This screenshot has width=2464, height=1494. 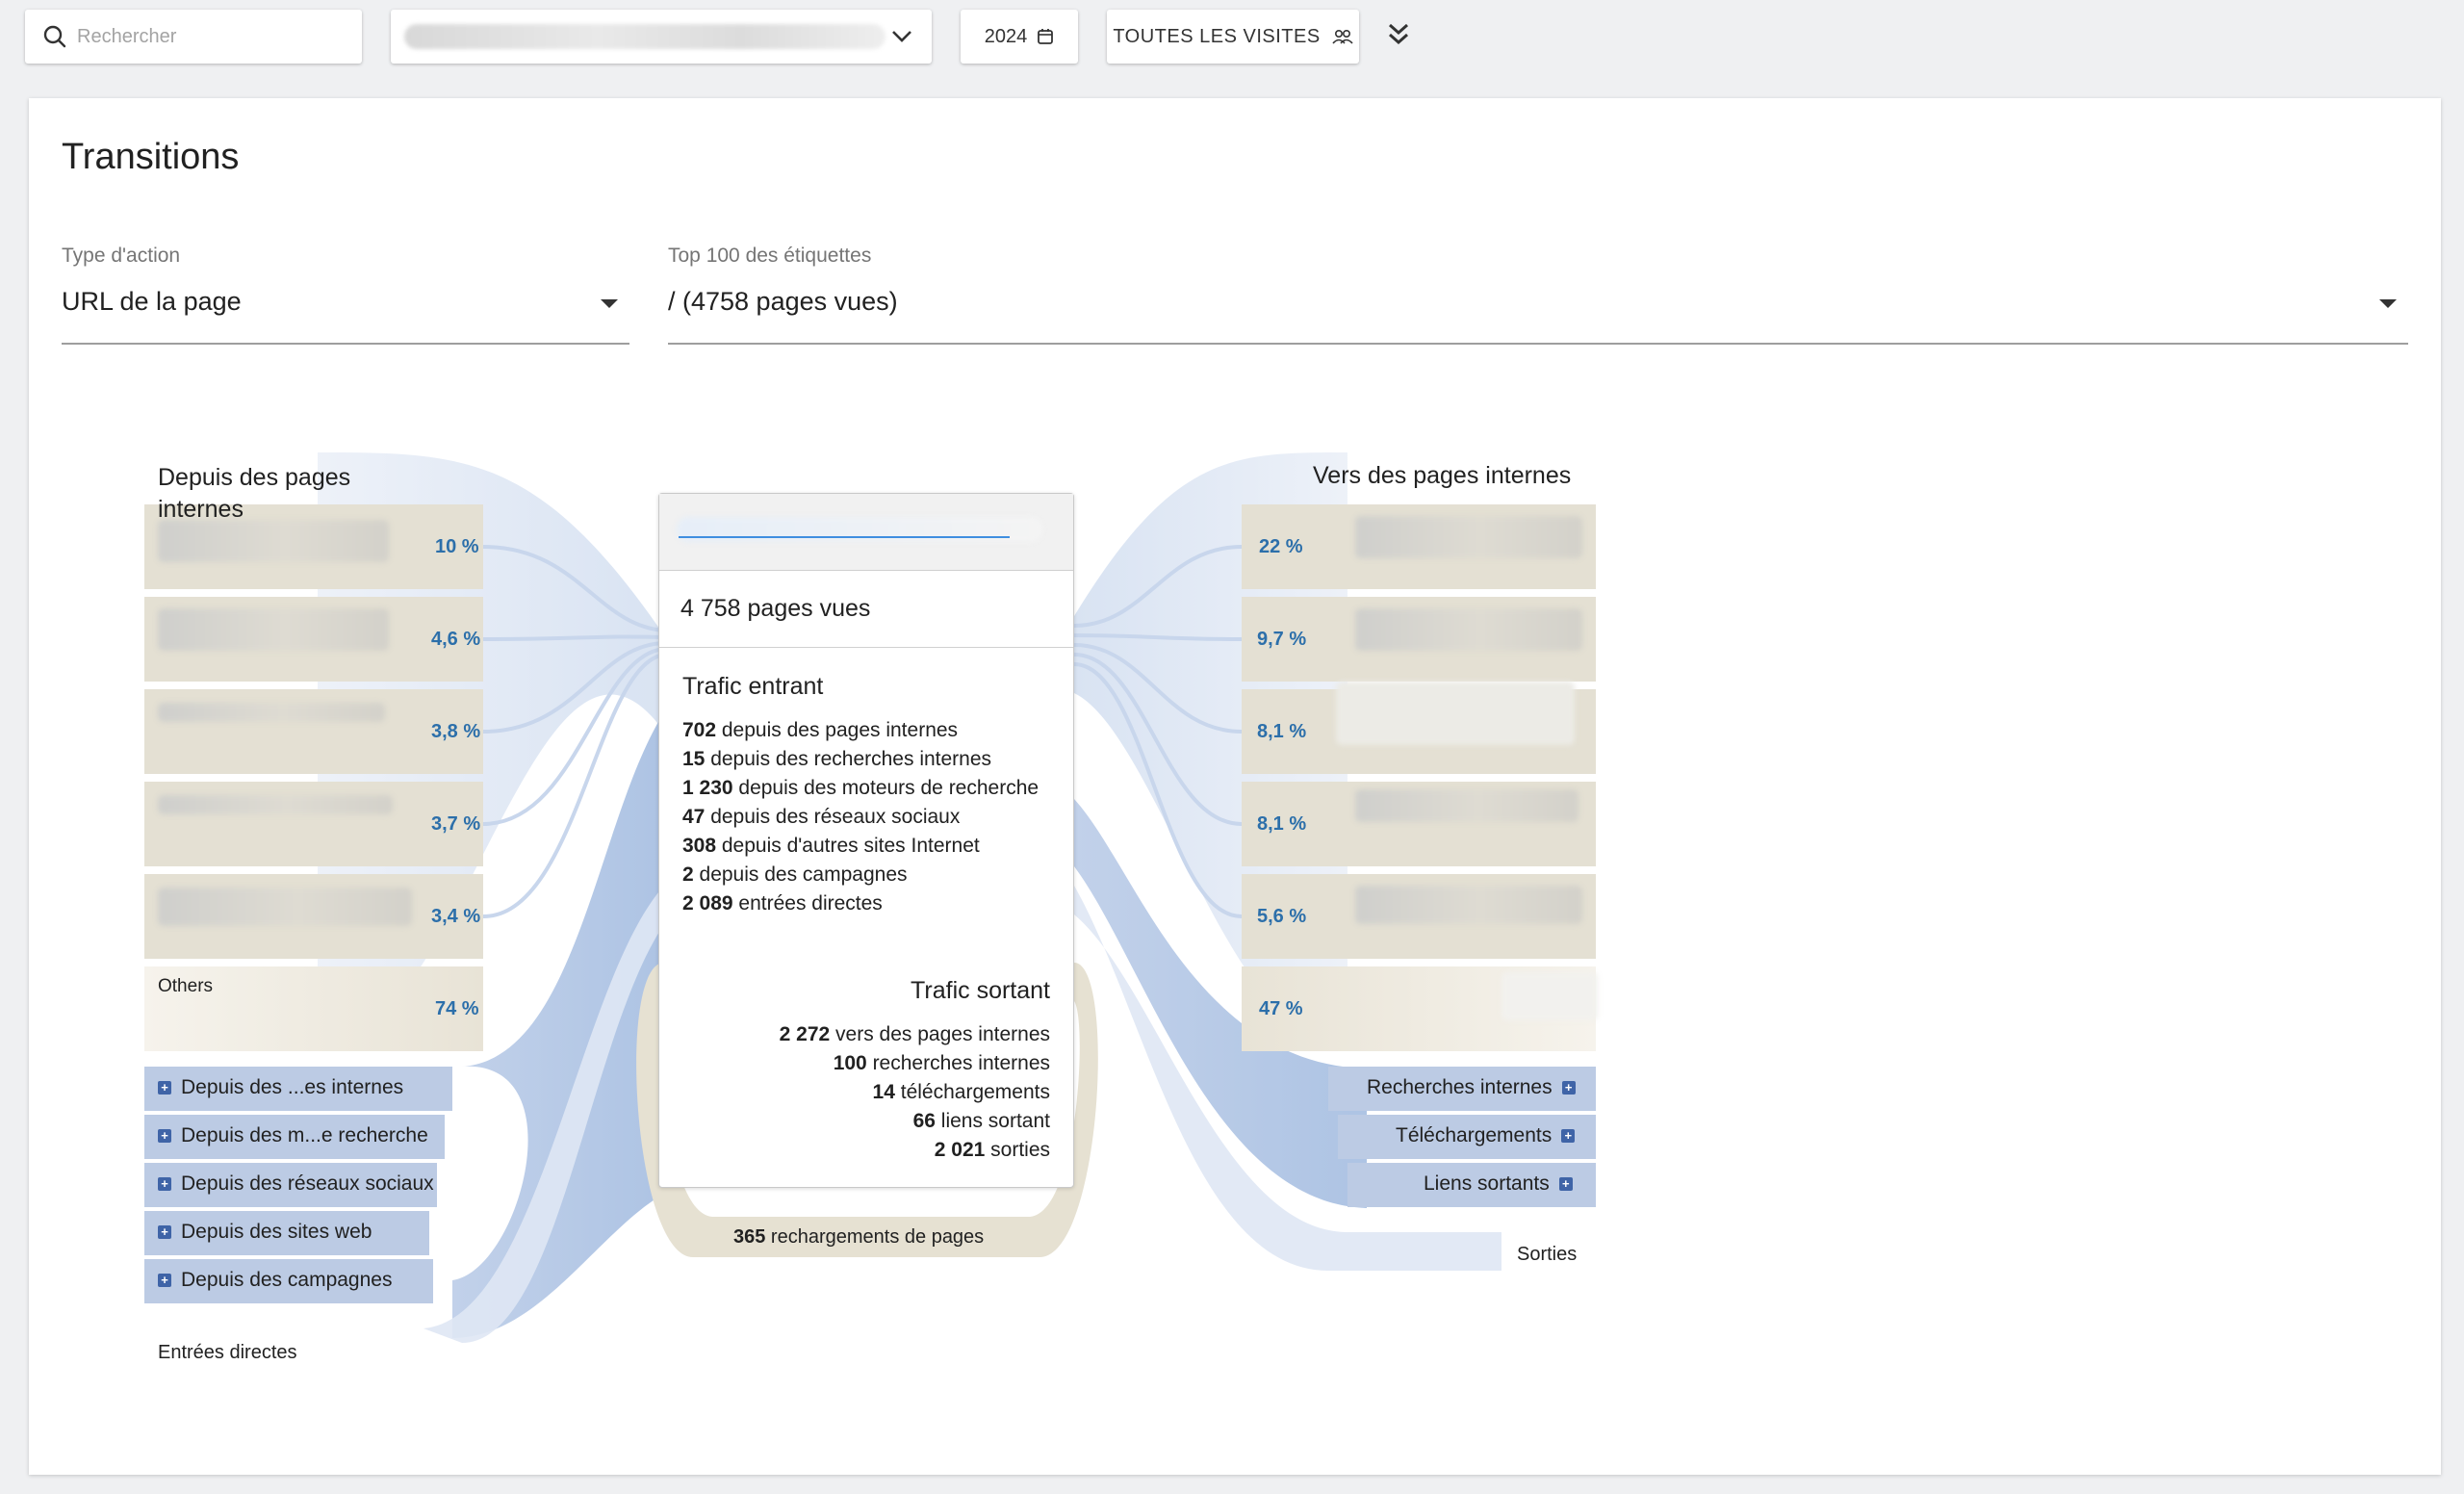 What do you see at coordinates (227, 1353) in the screenshot?
I see `left-direct-entries: Entrées directes` at bounding box center [227, 1353].